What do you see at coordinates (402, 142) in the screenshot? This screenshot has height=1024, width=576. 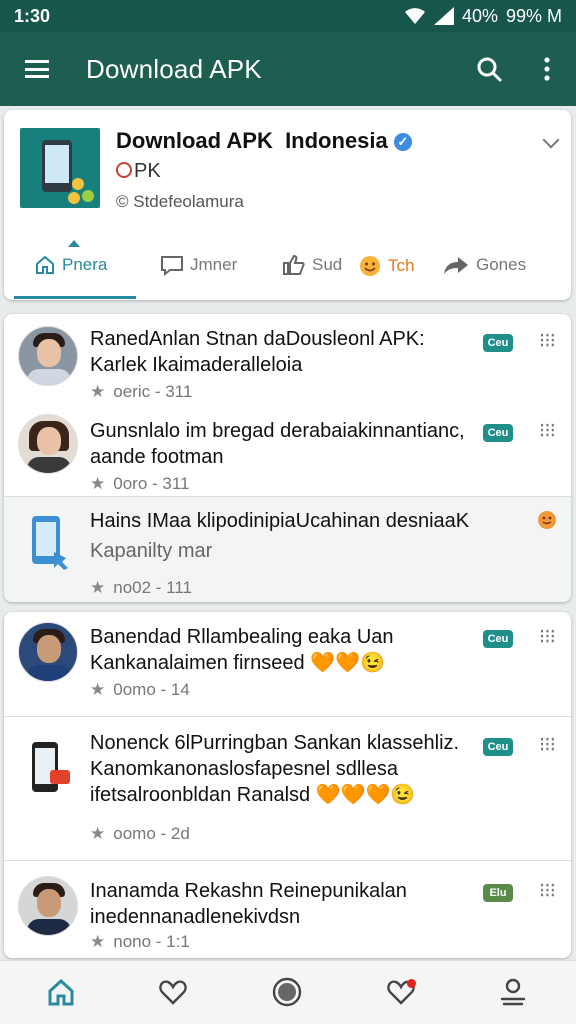 I see `verified-check-icon: ✓` at bounding box center [402, 142].